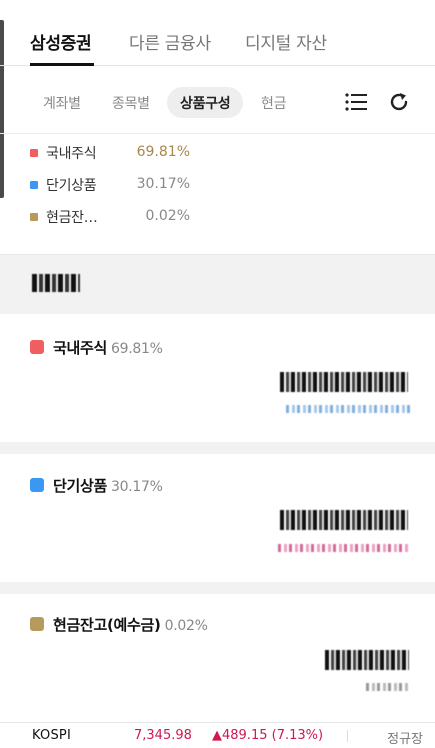  Describe the element at coordinates (56, 283) in the screenshot. I see `redacted-section-title` at that location.